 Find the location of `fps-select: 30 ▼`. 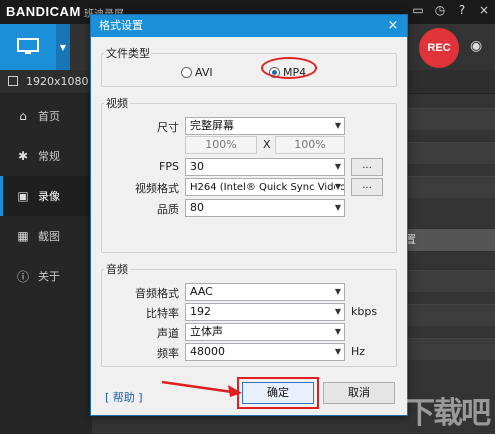

fps-select: 30 ▼ is located at coordinates (265, 167).